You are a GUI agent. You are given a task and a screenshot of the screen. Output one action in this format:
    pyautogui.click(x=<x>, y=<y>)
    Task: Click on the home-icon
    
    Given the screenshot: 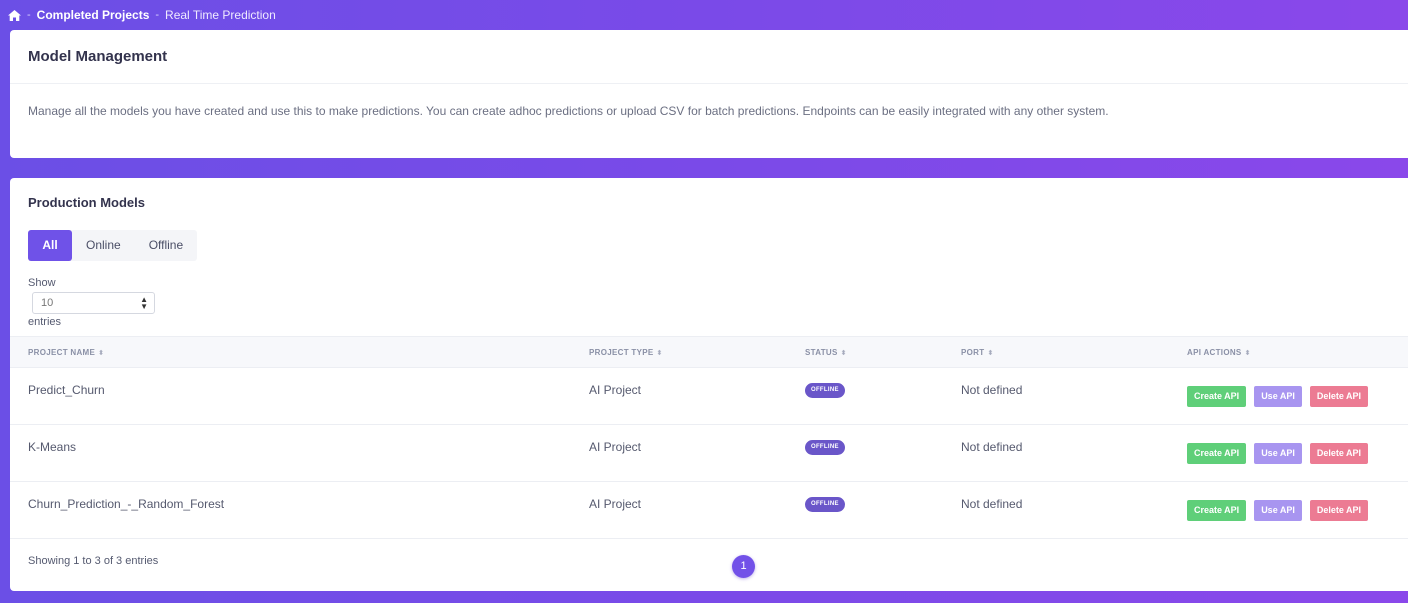 What is the action you would take?
    pyautogui.click(x=14, y=15)
    